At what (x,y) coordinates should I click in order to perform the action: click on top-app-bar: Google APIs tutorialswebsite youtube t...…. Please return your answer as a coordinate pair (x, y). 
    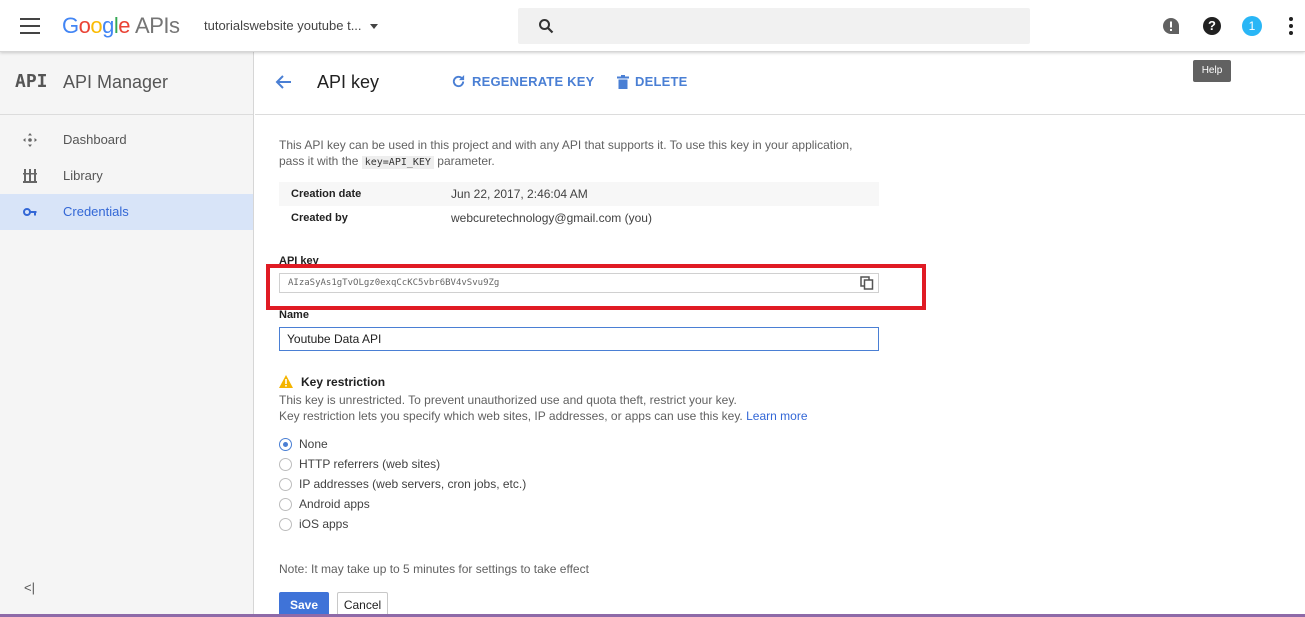
    Looking at the image, I should click on (652, 26).